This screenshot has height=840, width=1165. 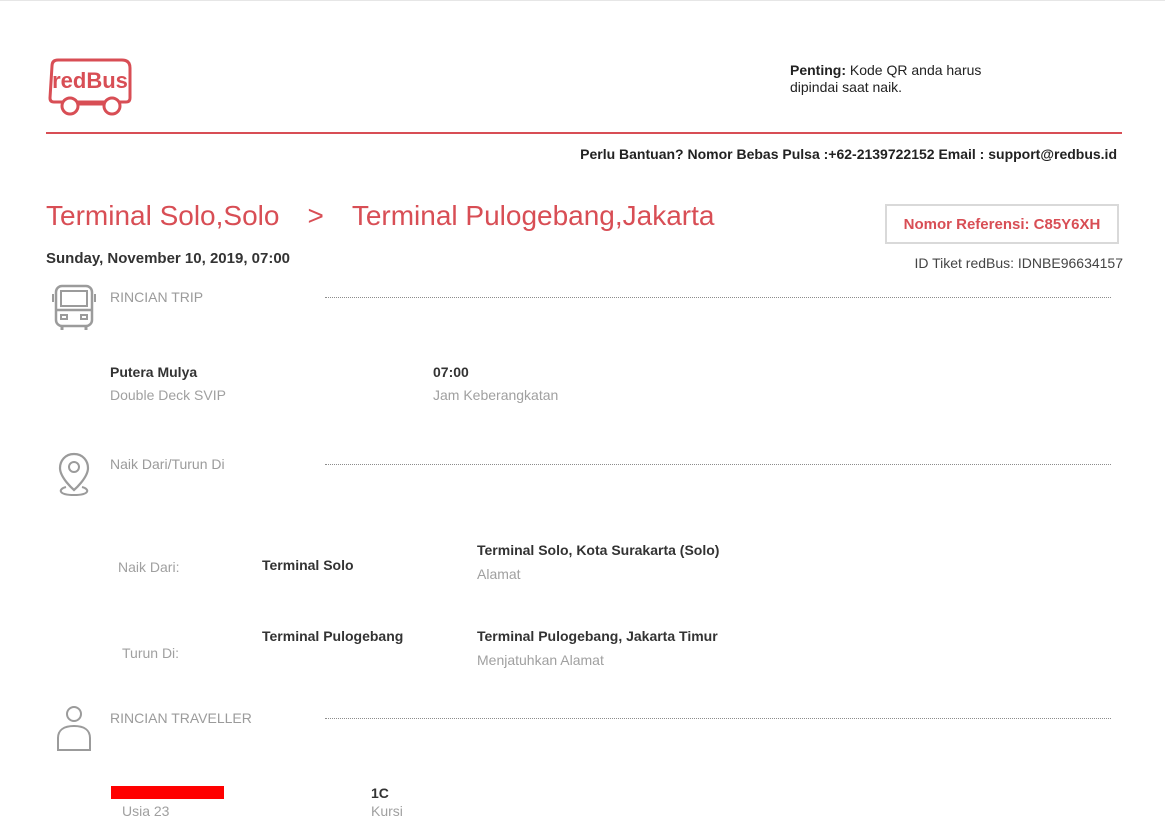 I want to click on bus-icon, so click(x=74, y=307).